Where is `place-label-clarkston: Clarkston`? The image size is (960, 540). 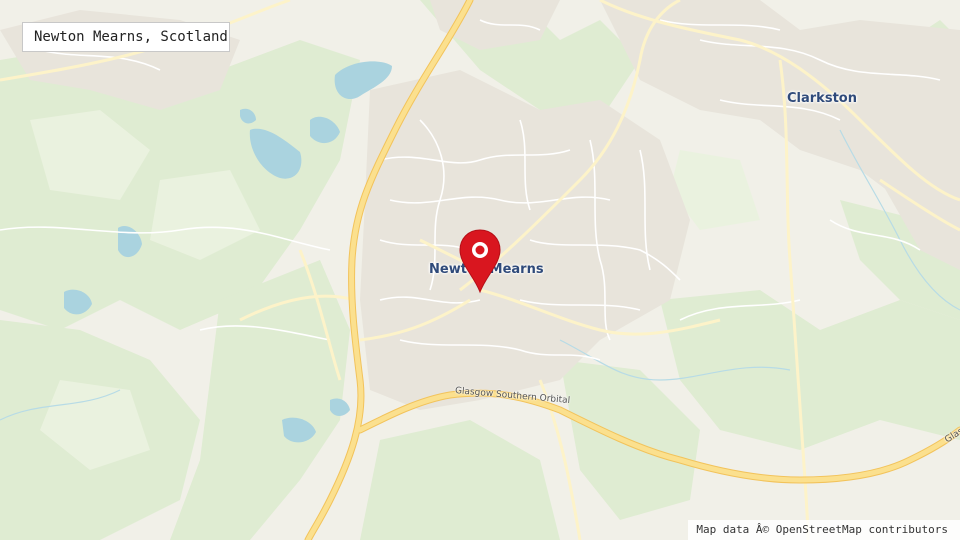 place-label-clarkston: Clarkston is located at coordinates (822, 98).